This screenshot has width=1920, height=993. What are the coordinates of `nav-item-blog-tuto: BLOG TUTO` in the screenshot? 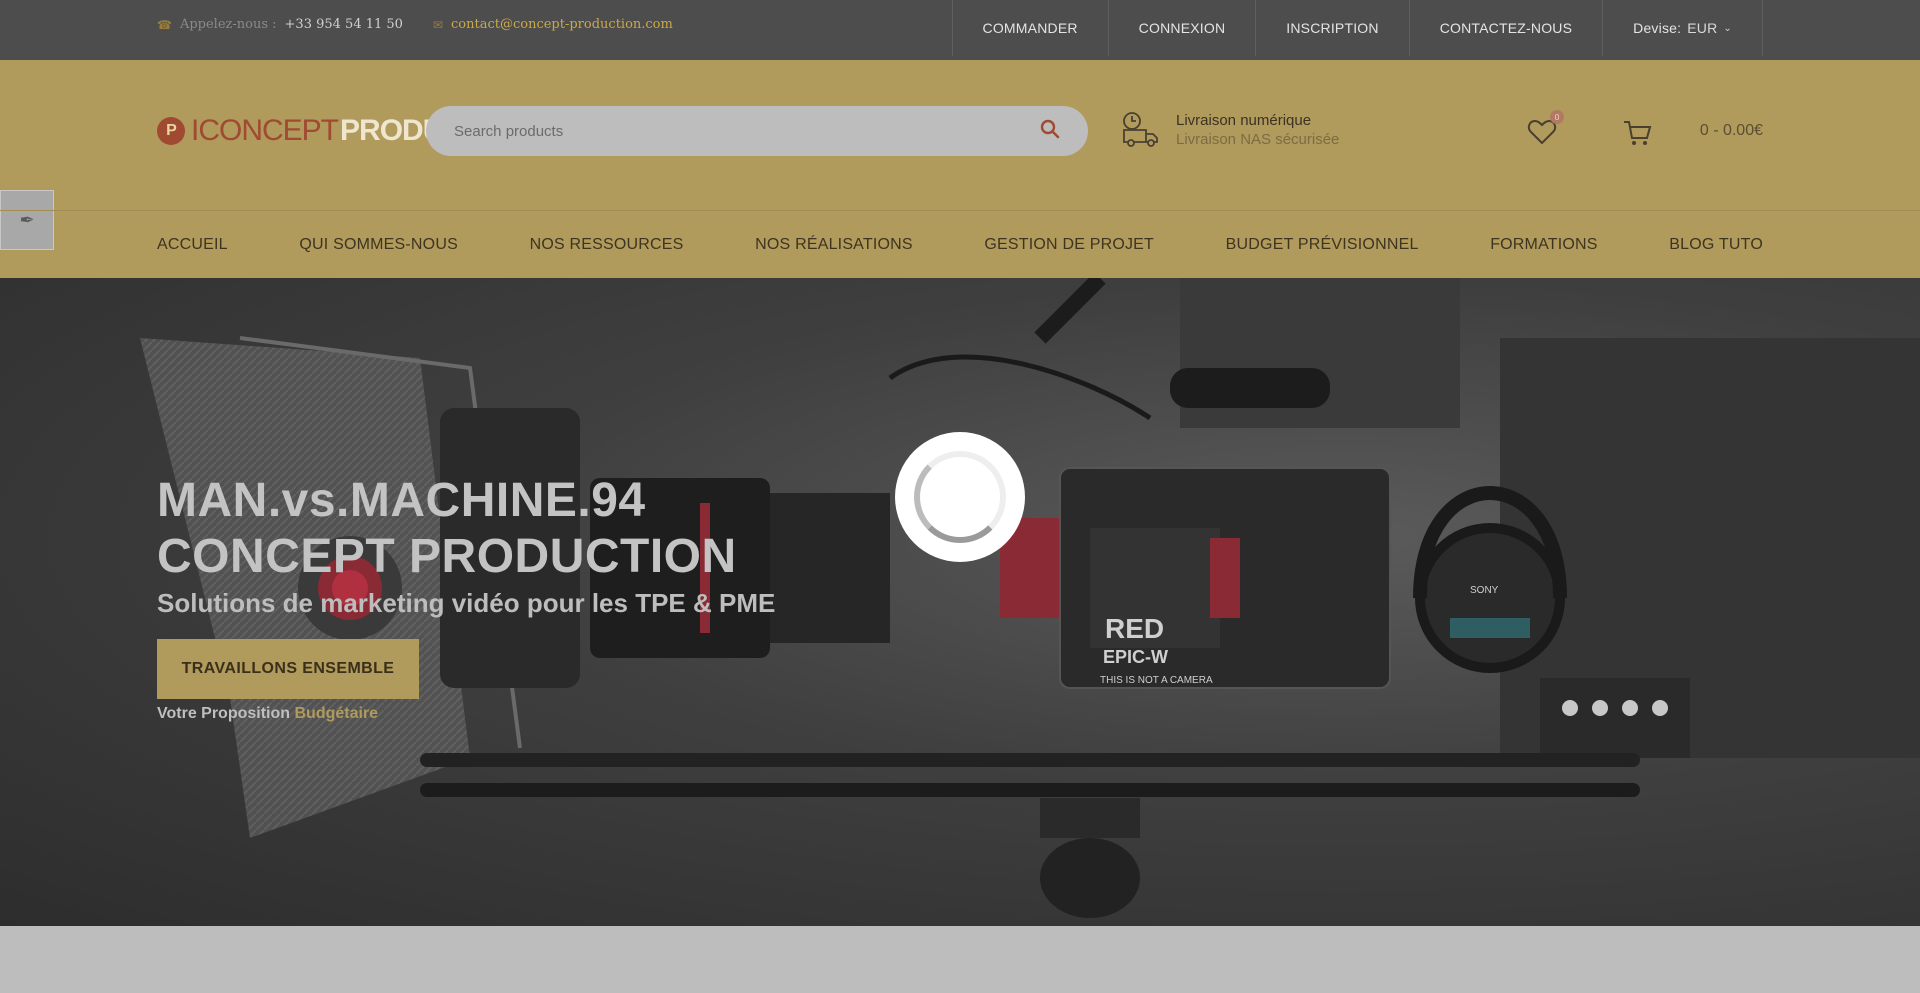 It's located at (1716, 245).